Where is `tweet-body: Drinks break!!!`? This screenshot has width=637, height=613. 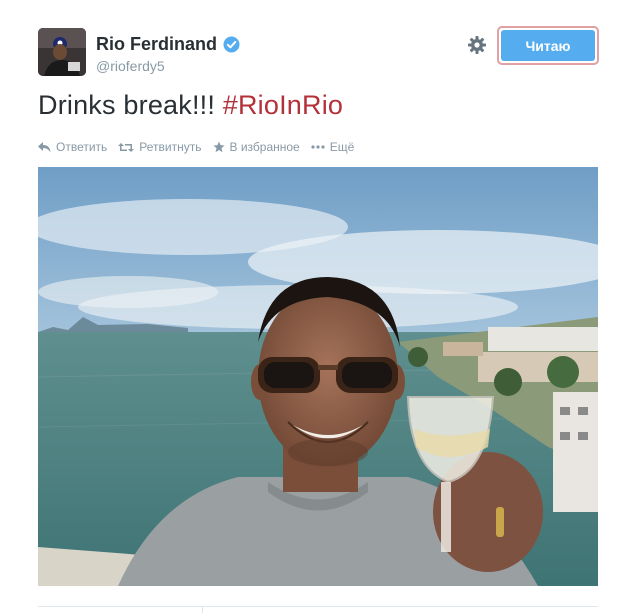
tweet-body: Drinks break!!! is located at coordinates (127, 105).